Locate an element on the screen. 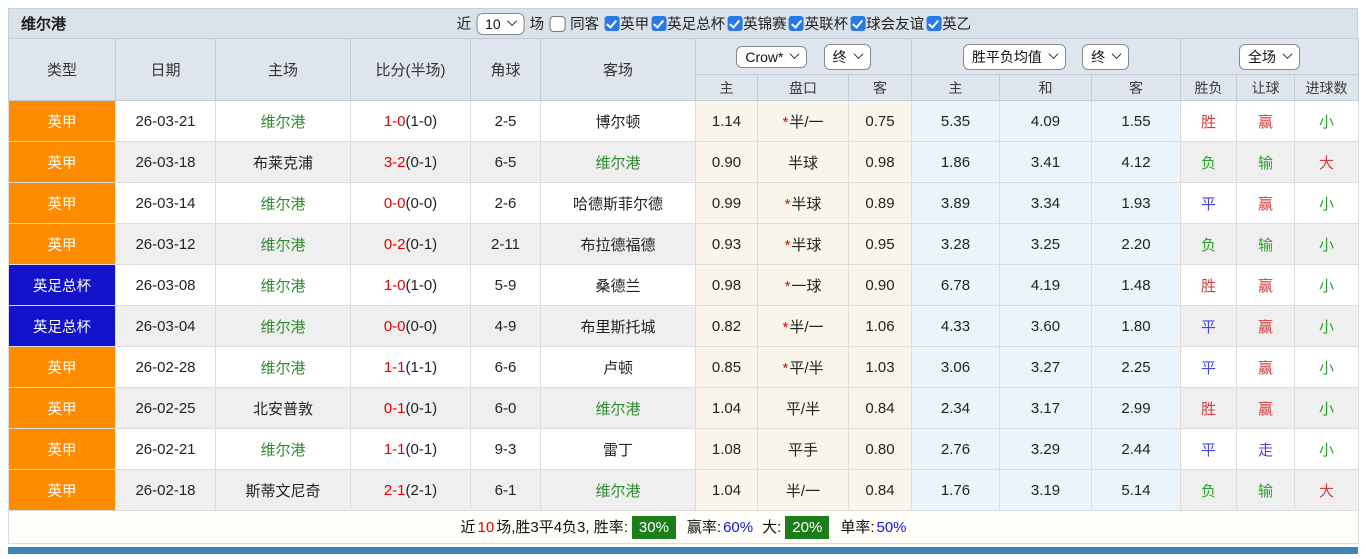 The height and width of the screenshot is (559, 1366). summary-recent-label: 近 is located at coordinates (468, 527).